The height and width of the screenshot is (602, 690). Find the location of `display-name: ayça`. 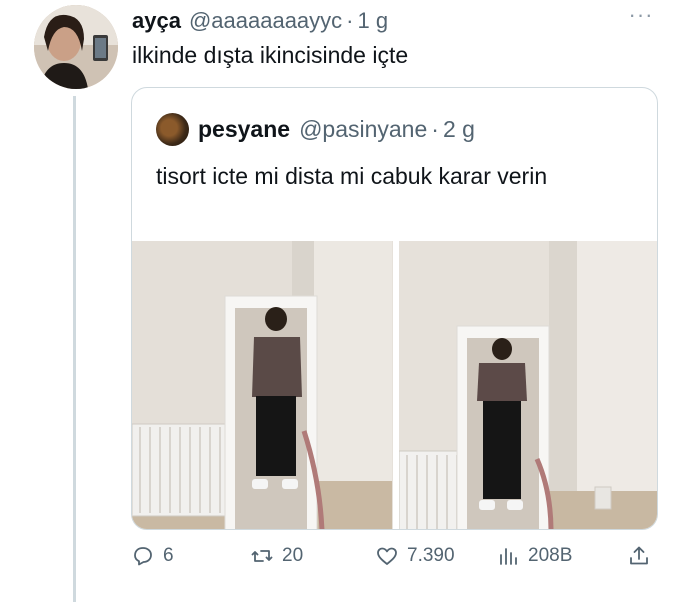

display-name: ayça is located at coordinates (156, 21).